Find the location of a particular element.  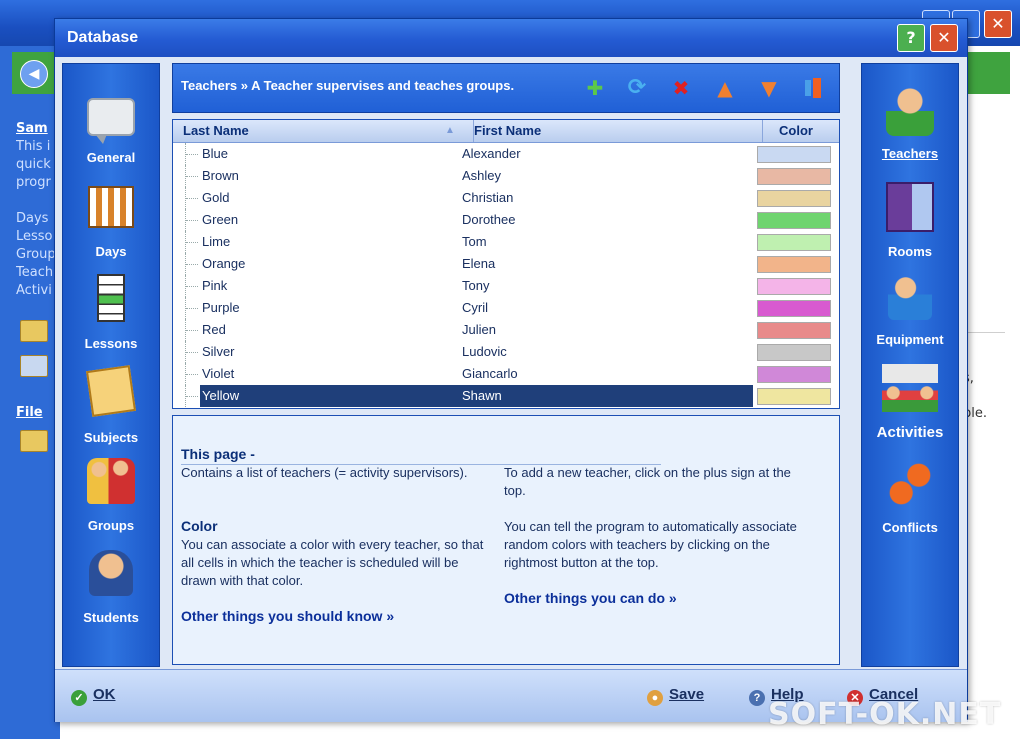

move-down-icon: ▼ is located at coordinates (769, 88).